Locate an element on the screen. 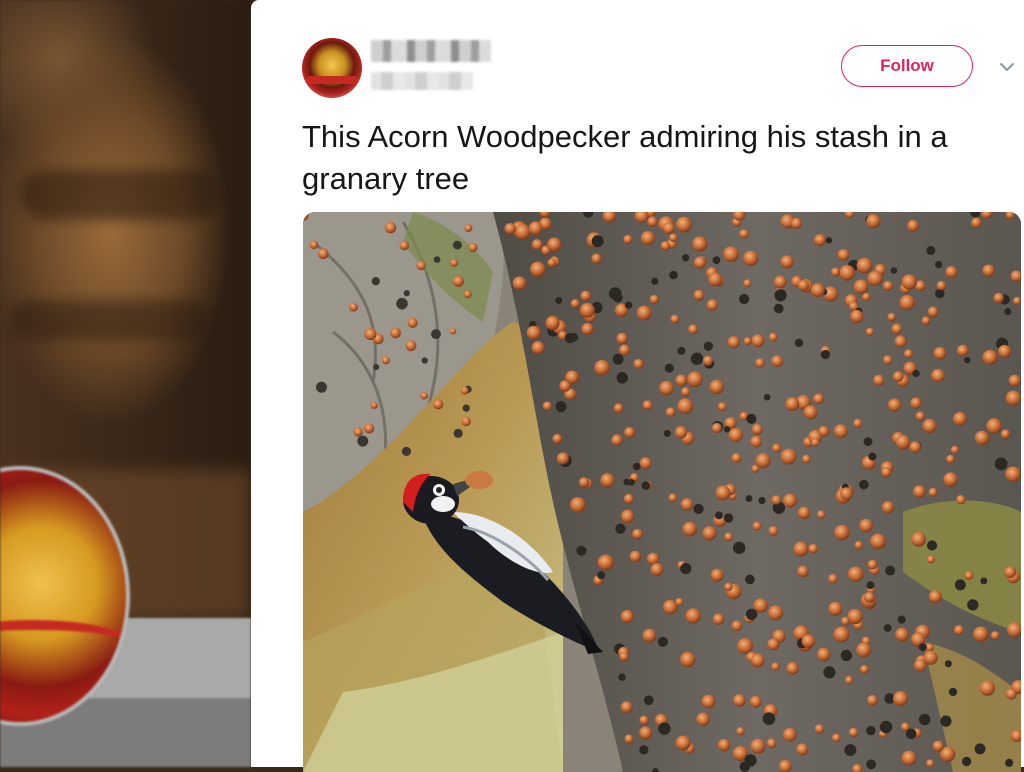  avatar is located at coordinates (332, 68).